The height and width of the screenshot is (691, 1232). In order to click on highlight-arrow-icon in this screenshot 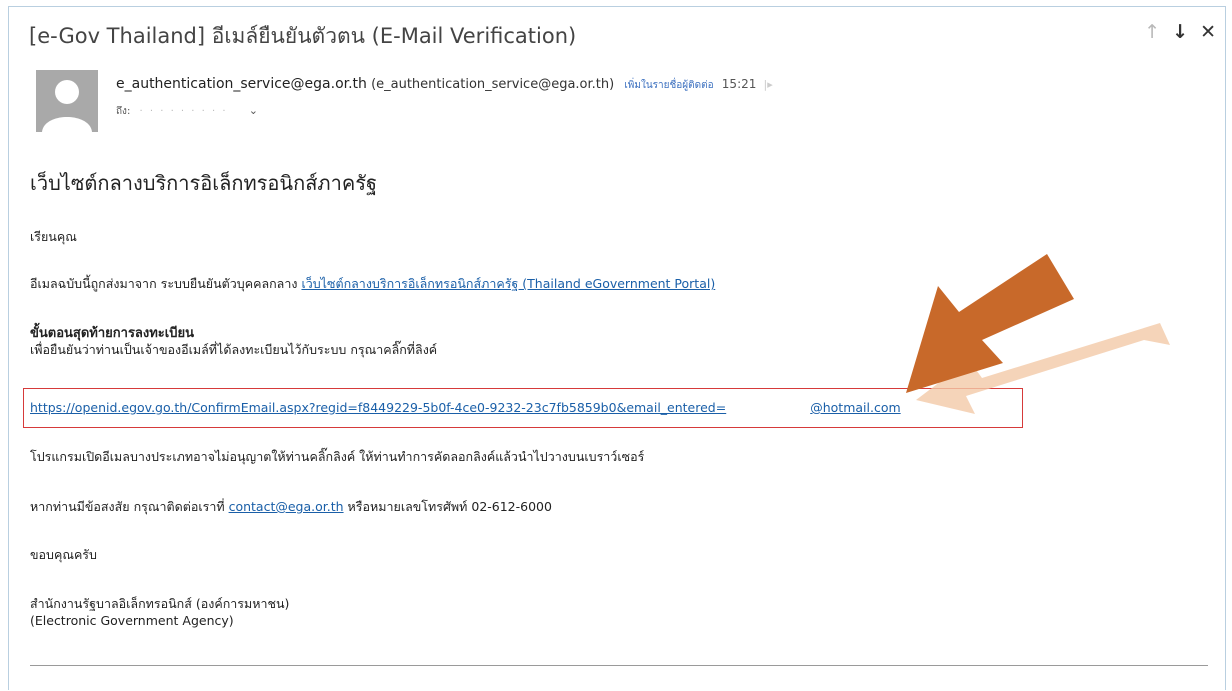, I will do `click(990, 323)`.